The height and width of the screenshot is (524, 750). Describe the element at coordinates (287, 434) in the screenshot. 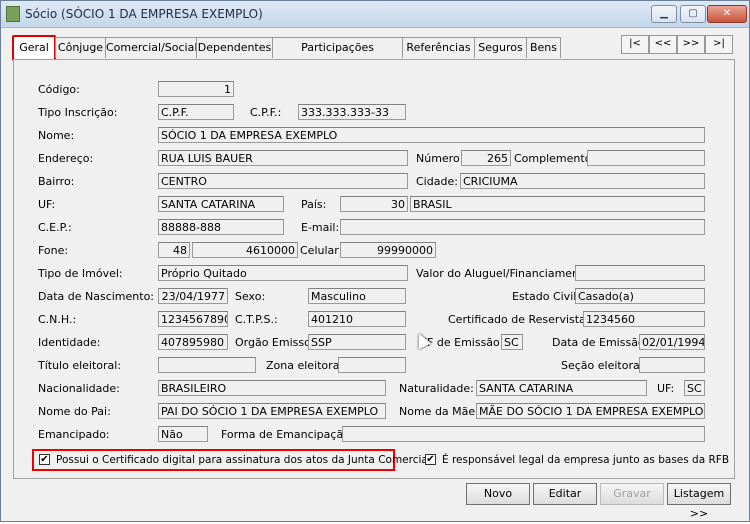

I see `forma-emancipacao-label: Forma de Emancipação:` at that location.